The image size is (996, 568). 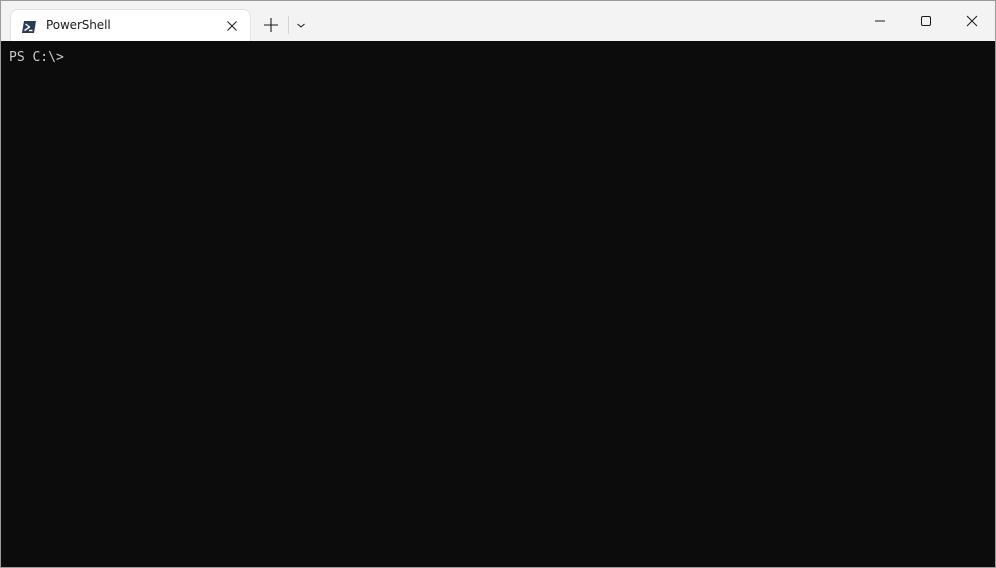 I want to click on chevron-down-icon, so click(x=301, y=25).